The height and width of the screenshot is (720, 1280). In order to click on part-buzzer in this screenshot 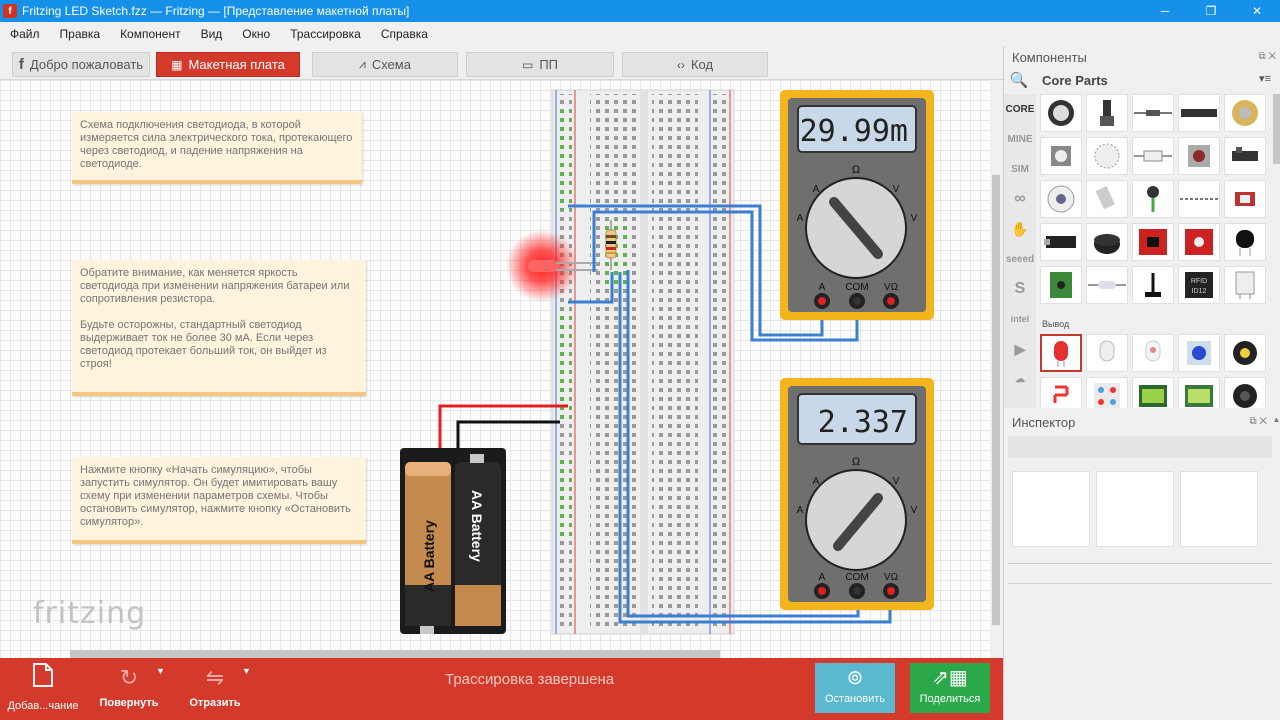, I will do `click(1107, 242)`.